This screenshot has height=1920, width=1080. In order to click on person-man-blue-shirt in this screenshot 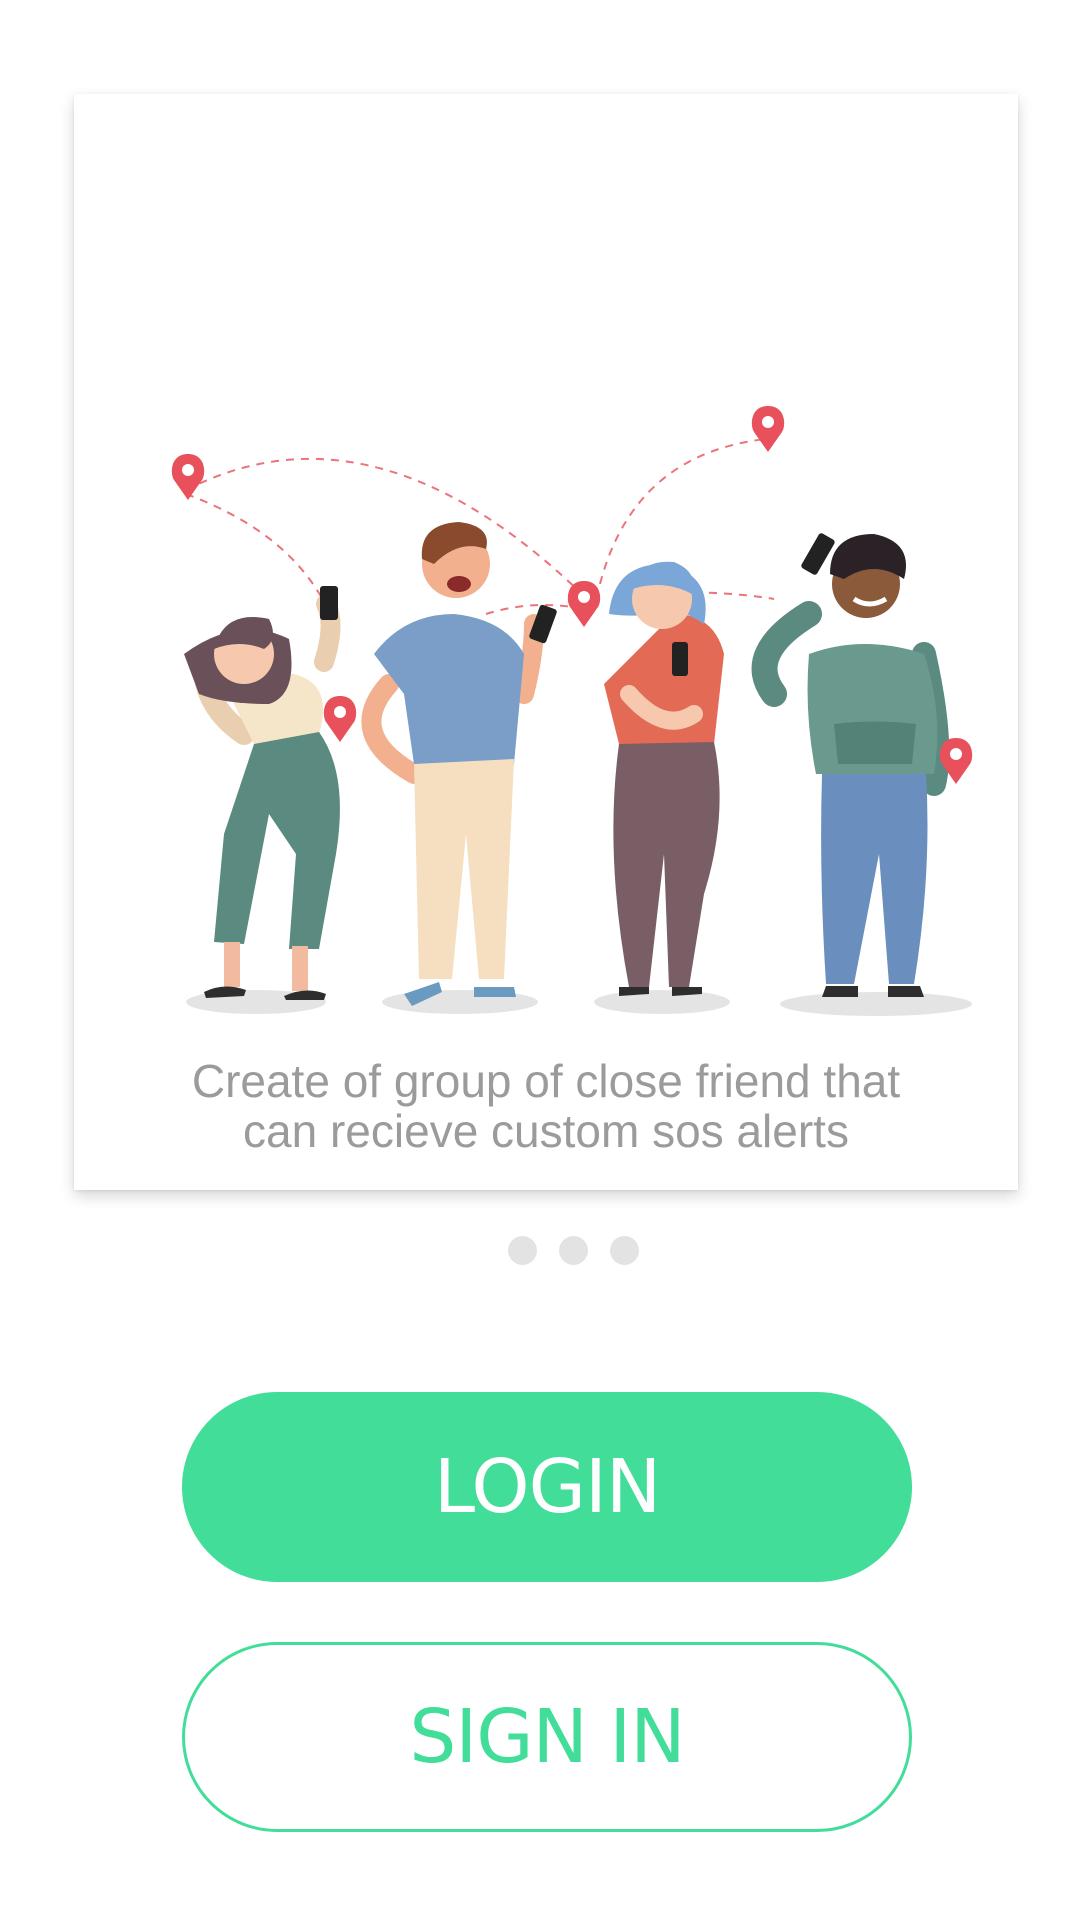, I will do `click(459, 764)`.